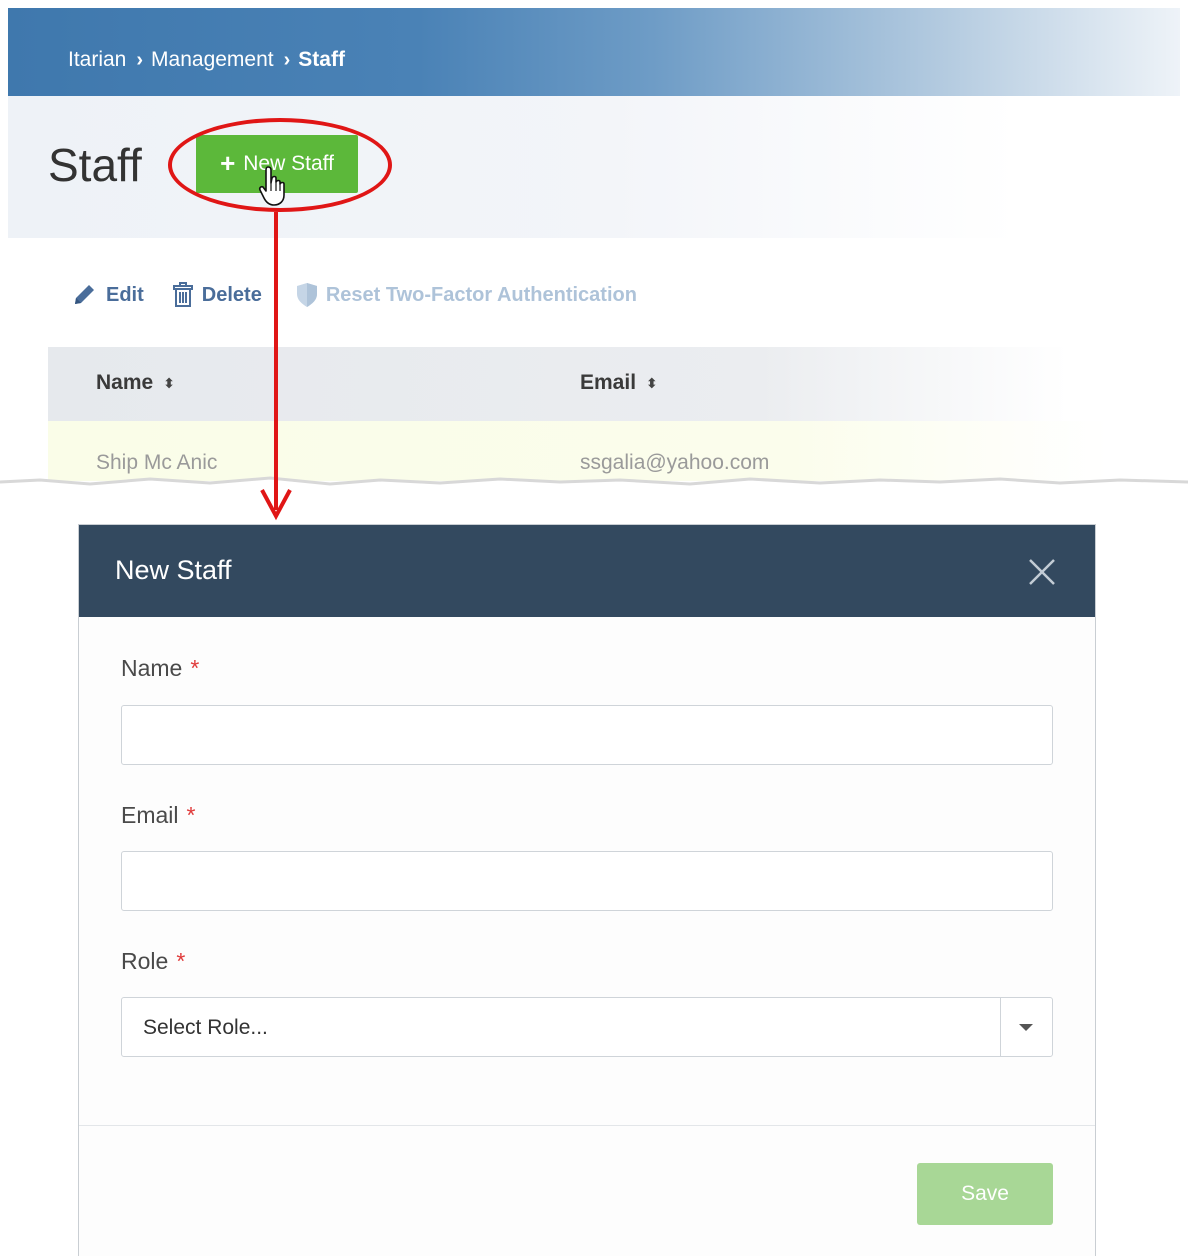 This screenshot has width=1188, height=1256. Describe the element at coordinates (231, 294) in the screenshot. I see `delete-label: Delete` at that location.